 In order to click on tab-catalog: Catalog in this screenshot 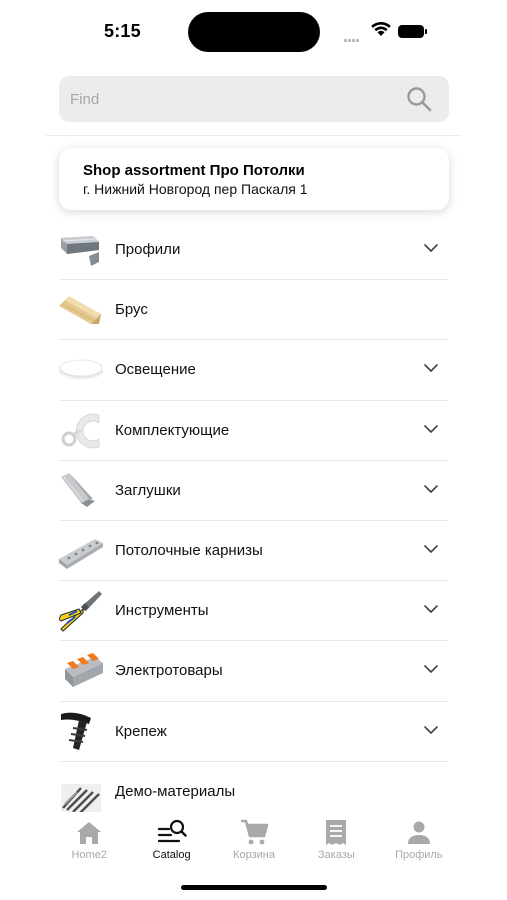, I will do `click(171, 841)`.